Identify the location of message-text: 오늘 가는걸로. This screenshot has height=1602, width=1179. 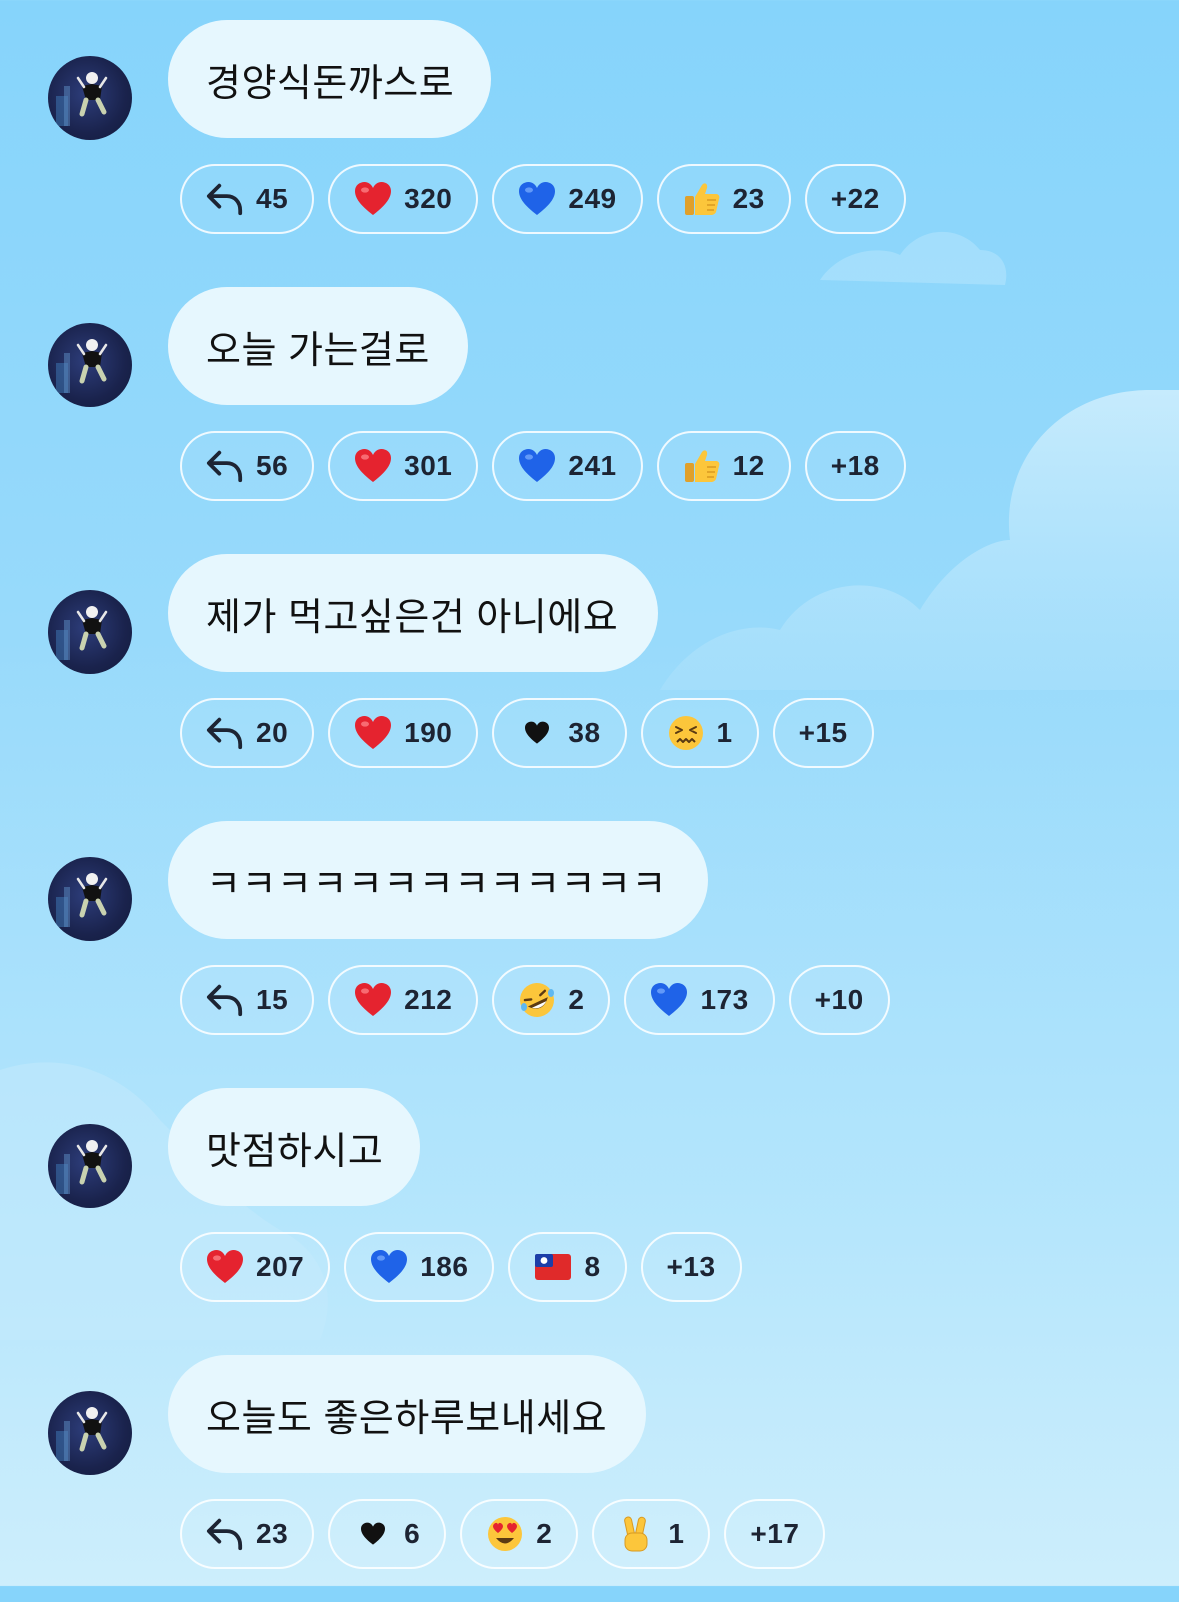
(318, 350).